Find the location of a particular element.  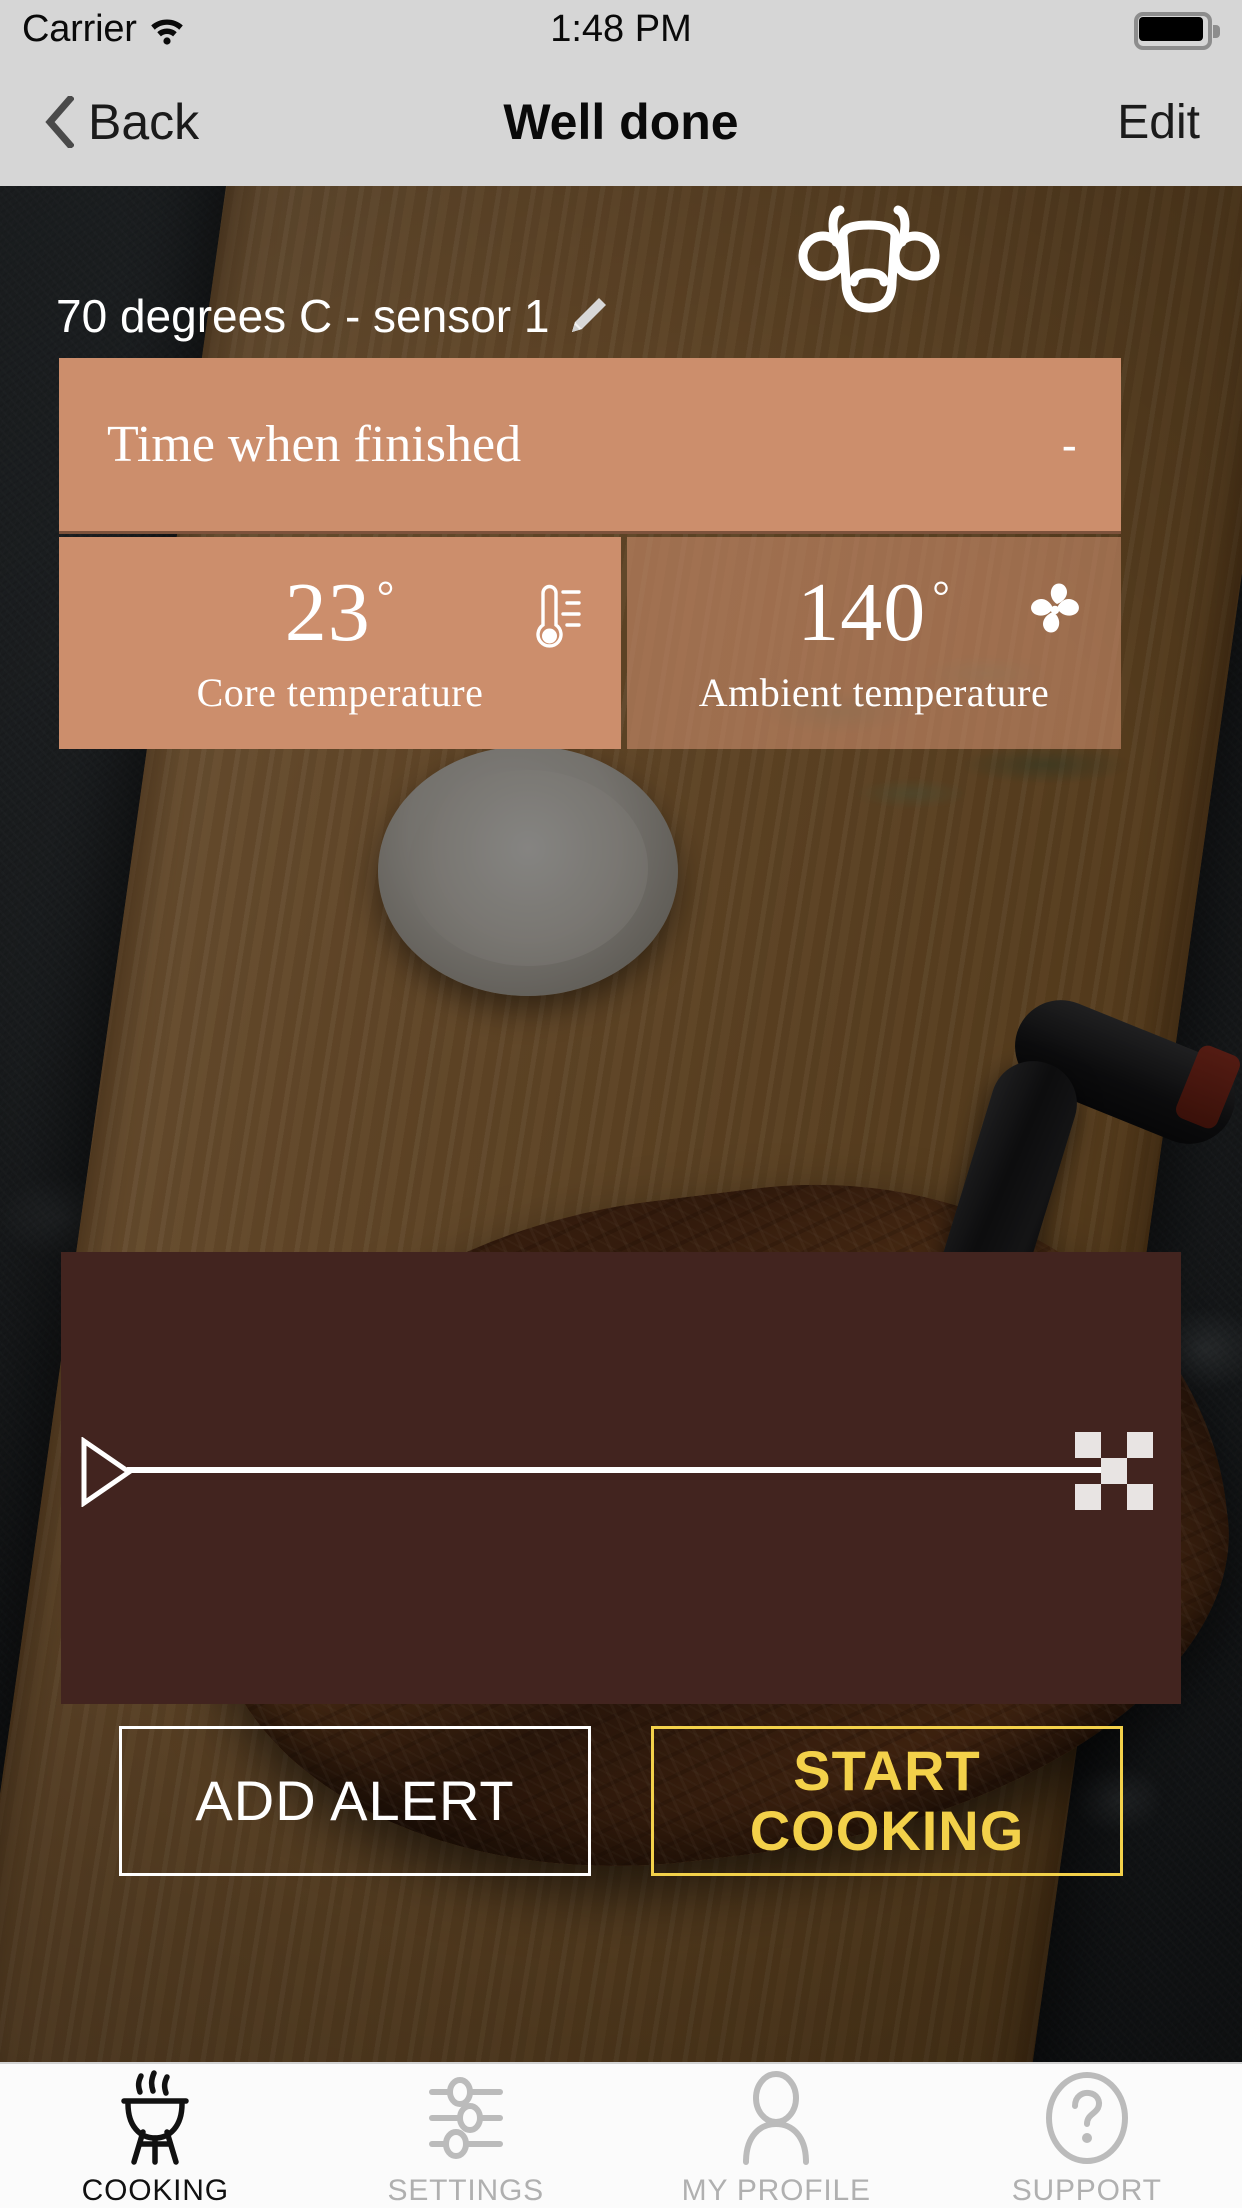

tab-my-profile: MY PROFILE is located at coordinates (776, 2136).